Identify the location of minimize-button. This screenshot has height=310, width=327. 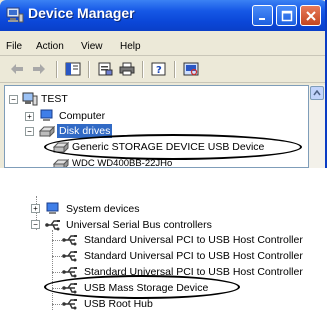
(262, 15).